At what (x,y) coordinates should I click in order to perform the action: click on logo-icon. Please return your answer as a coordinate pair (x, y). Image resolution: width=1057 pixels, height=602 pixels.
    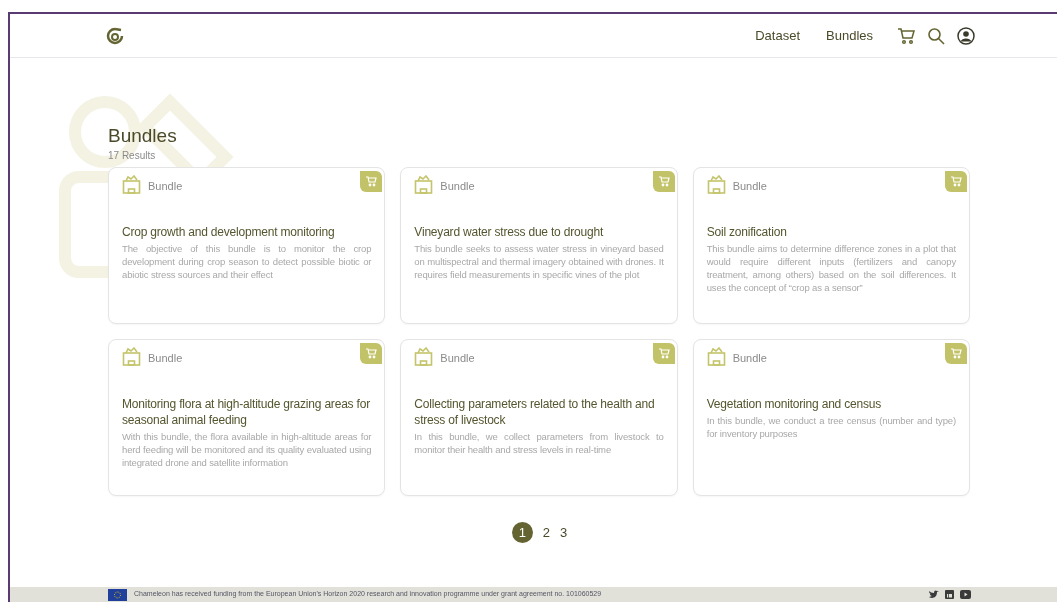
    Looking at the image, I should click on (115, 35).